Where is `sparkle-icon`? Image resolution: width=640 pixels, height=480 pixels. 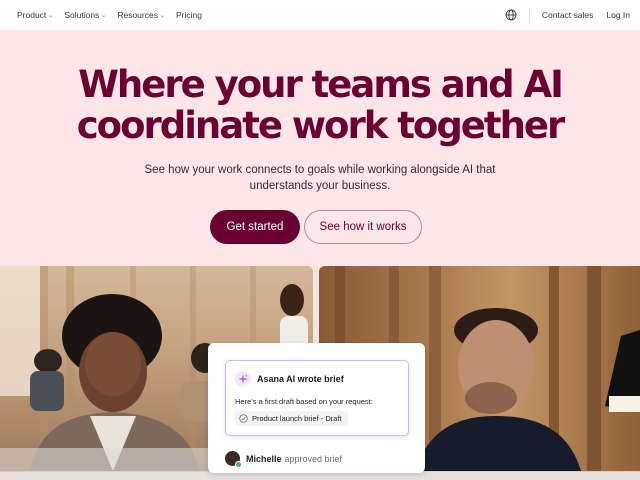
sparkle-icon is located at coordinates (243, 379).